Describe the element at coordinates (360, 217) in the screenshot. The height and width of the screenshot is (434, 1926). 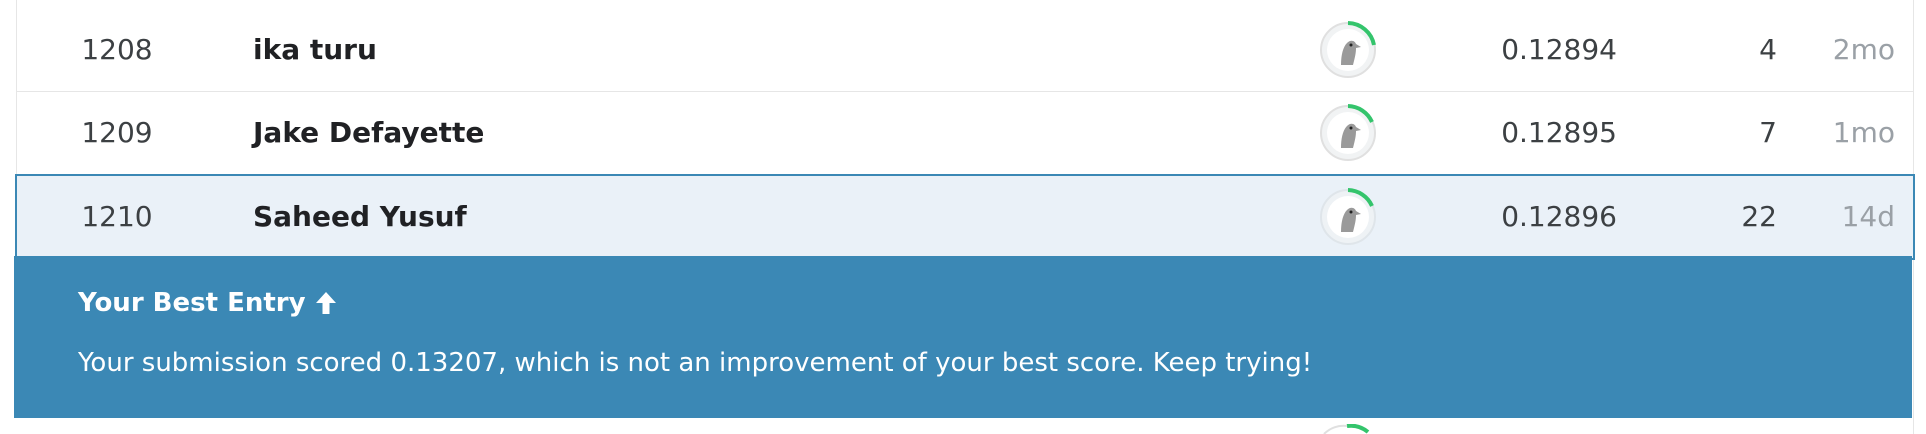
I see `team-name: Saheed Yusuf` at that location.